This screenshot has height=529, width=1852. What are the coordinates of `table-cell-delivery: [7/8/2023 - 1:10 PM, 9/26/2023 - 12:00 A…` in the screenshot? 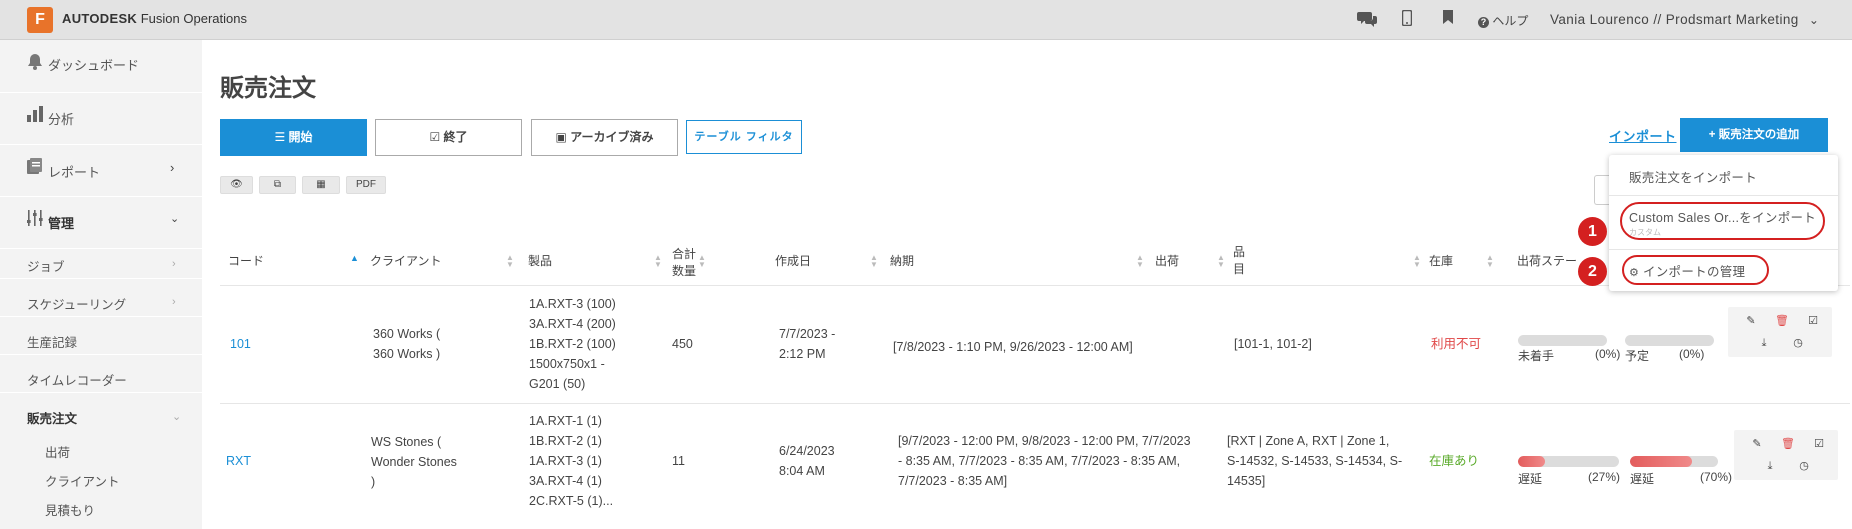 It's located at (1013, 347).